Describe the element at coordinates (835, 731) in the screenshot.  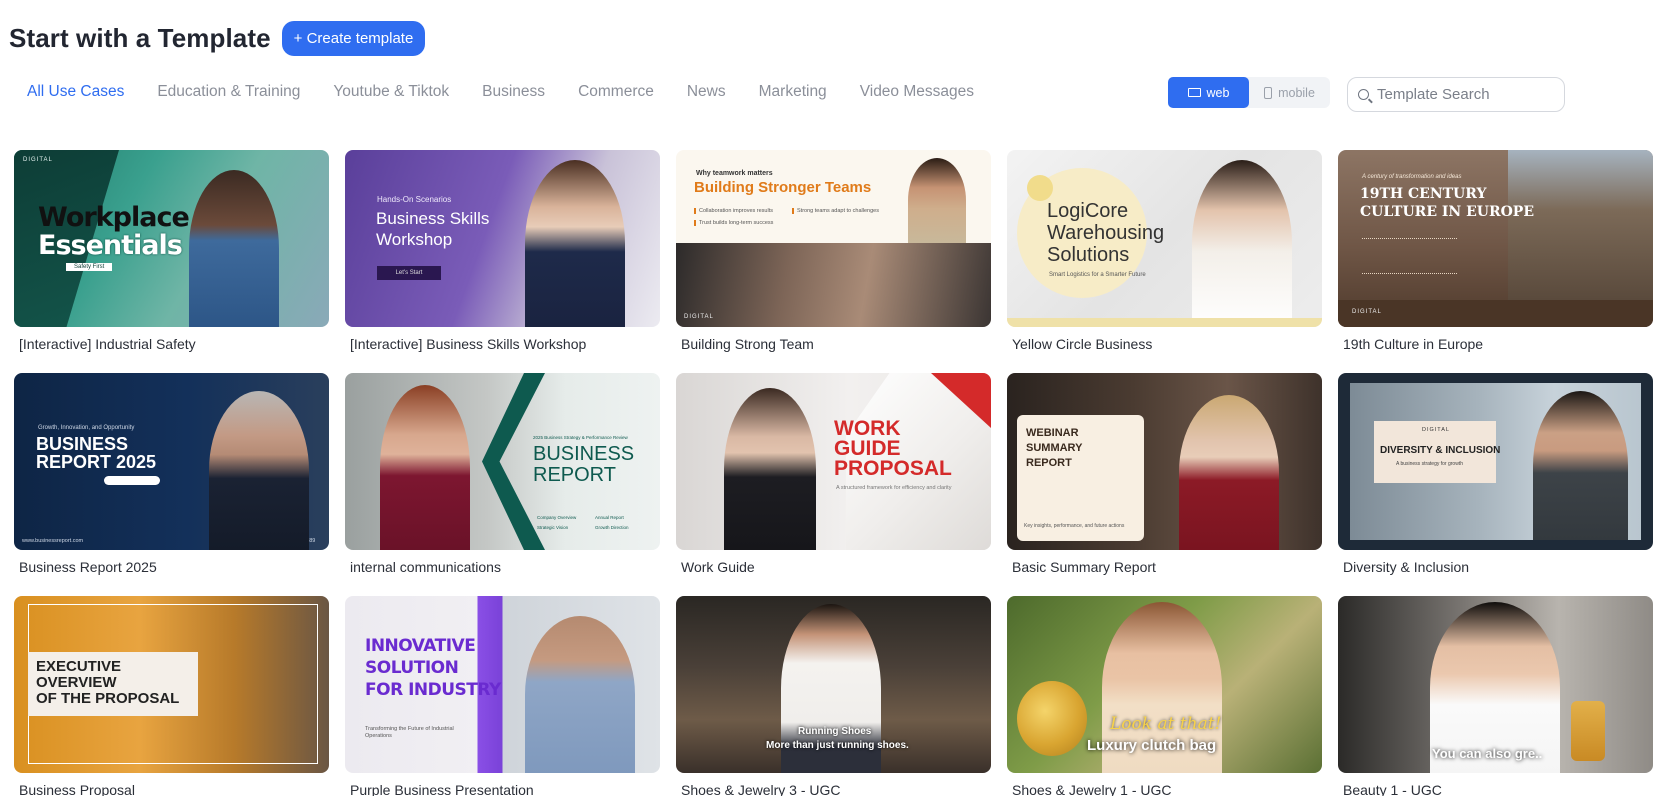
I see `thumb-caption: Running Shoes` at that location.